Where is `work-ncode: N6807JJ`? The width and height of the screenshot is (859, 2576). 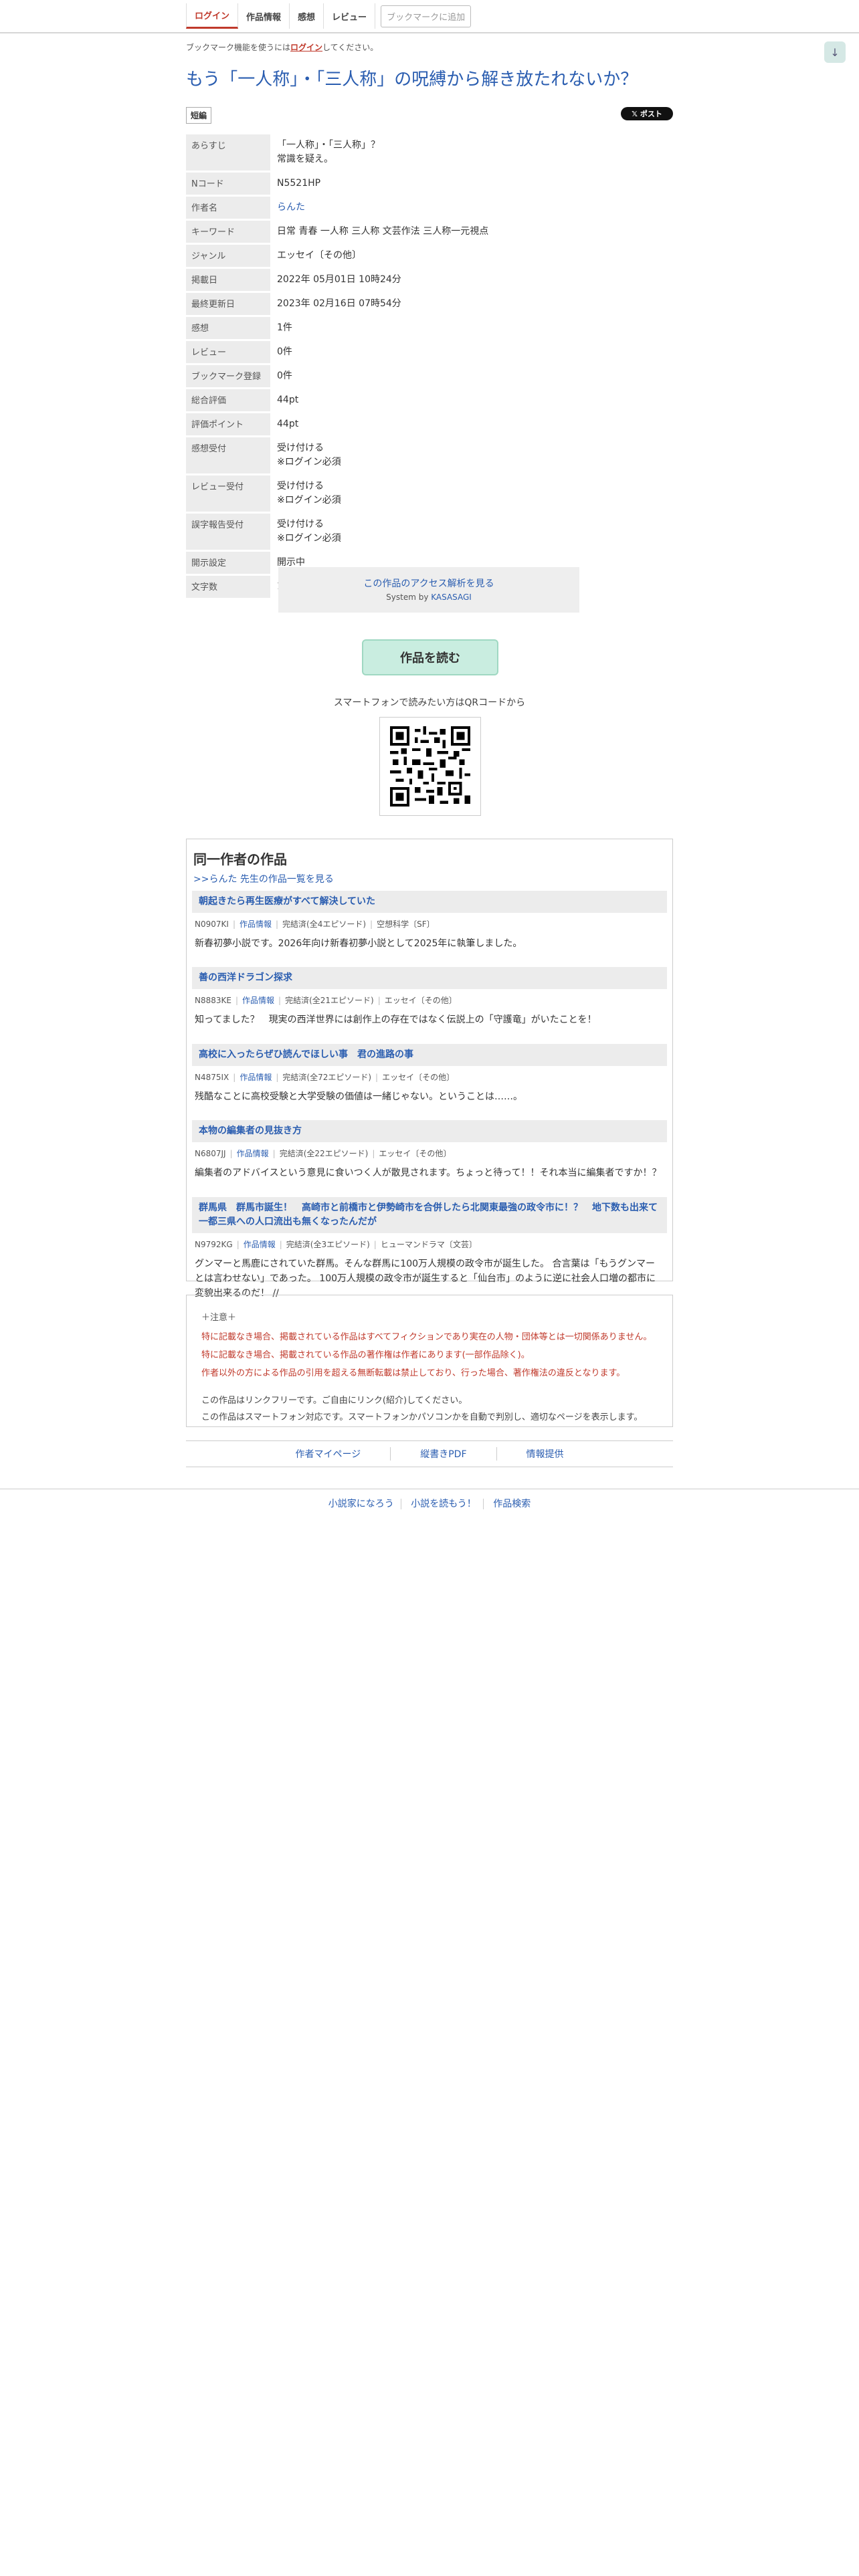
work-ncode: N6807JJ is located at coordinates (210, 1154).